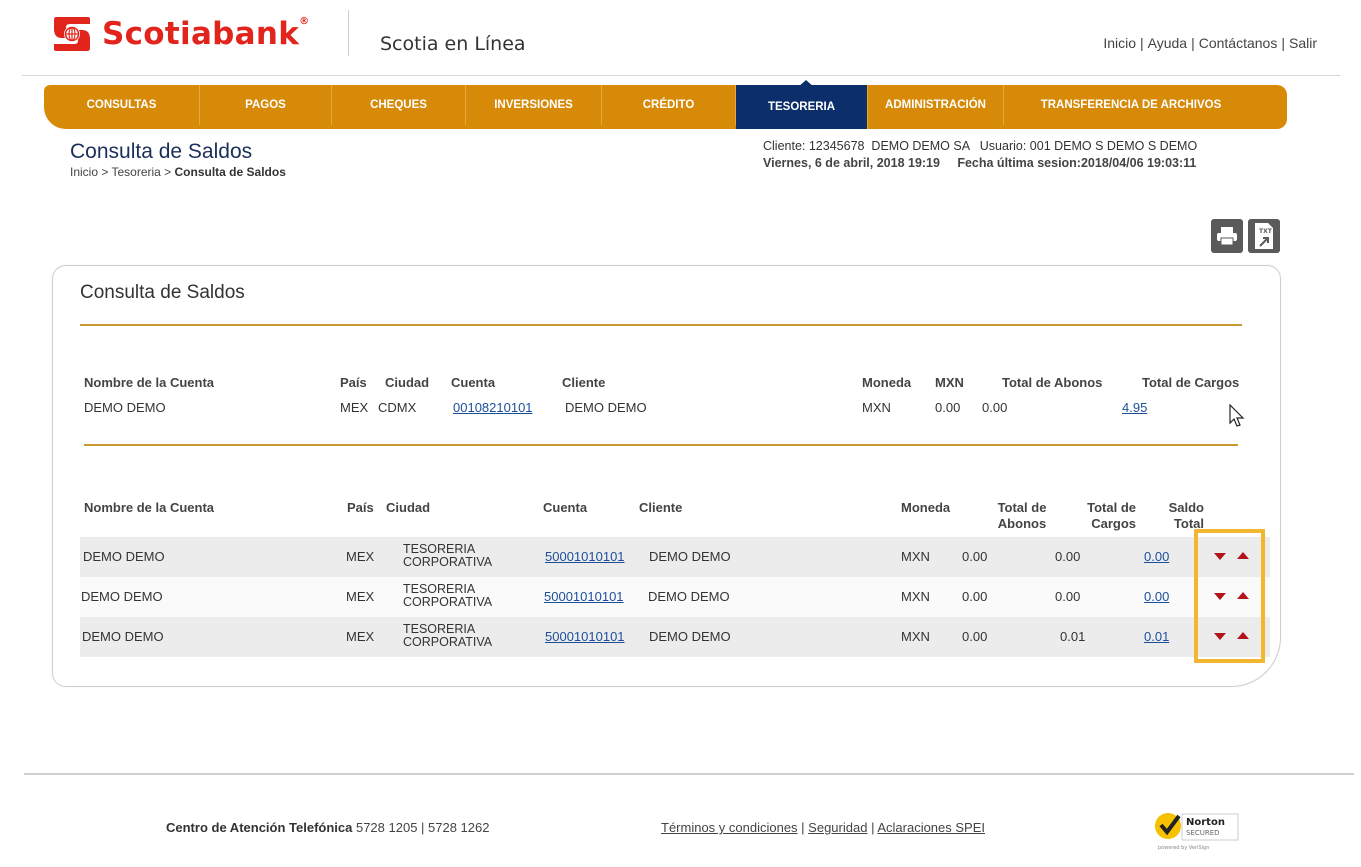 This screenshot has height=867, width=1361. Describe the element at coordinates (206, 34) in the screenshot. I see `brand-name: Scotiabank®` at that location.